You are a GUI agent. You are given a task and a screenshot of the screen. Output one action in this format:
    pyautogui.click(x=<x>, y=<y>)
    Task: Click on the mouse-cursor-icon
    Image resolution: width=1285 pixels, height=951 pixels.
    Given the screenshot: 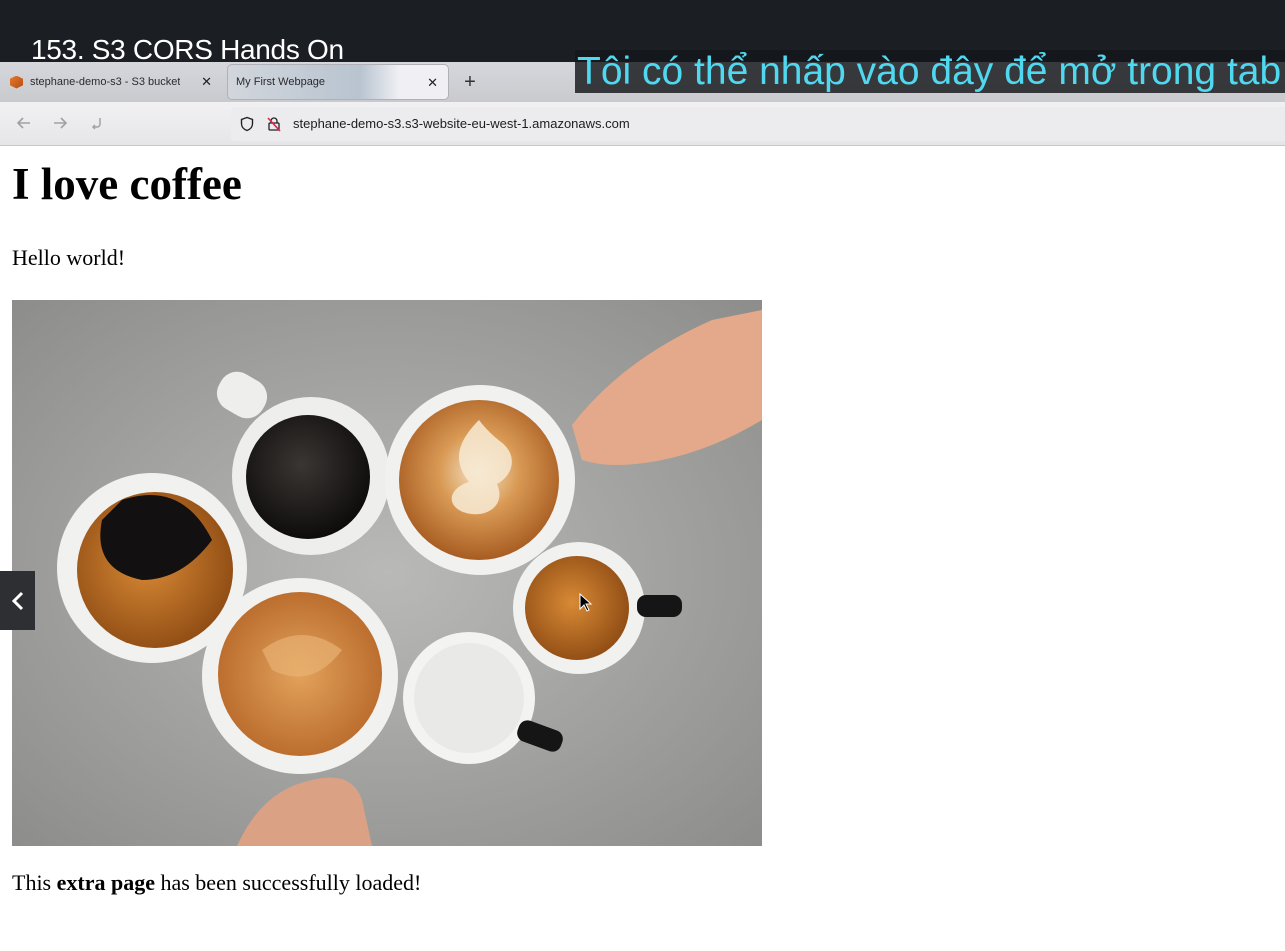 What is the action you would take?
    pyautogui.click(x=586, y=602)
    